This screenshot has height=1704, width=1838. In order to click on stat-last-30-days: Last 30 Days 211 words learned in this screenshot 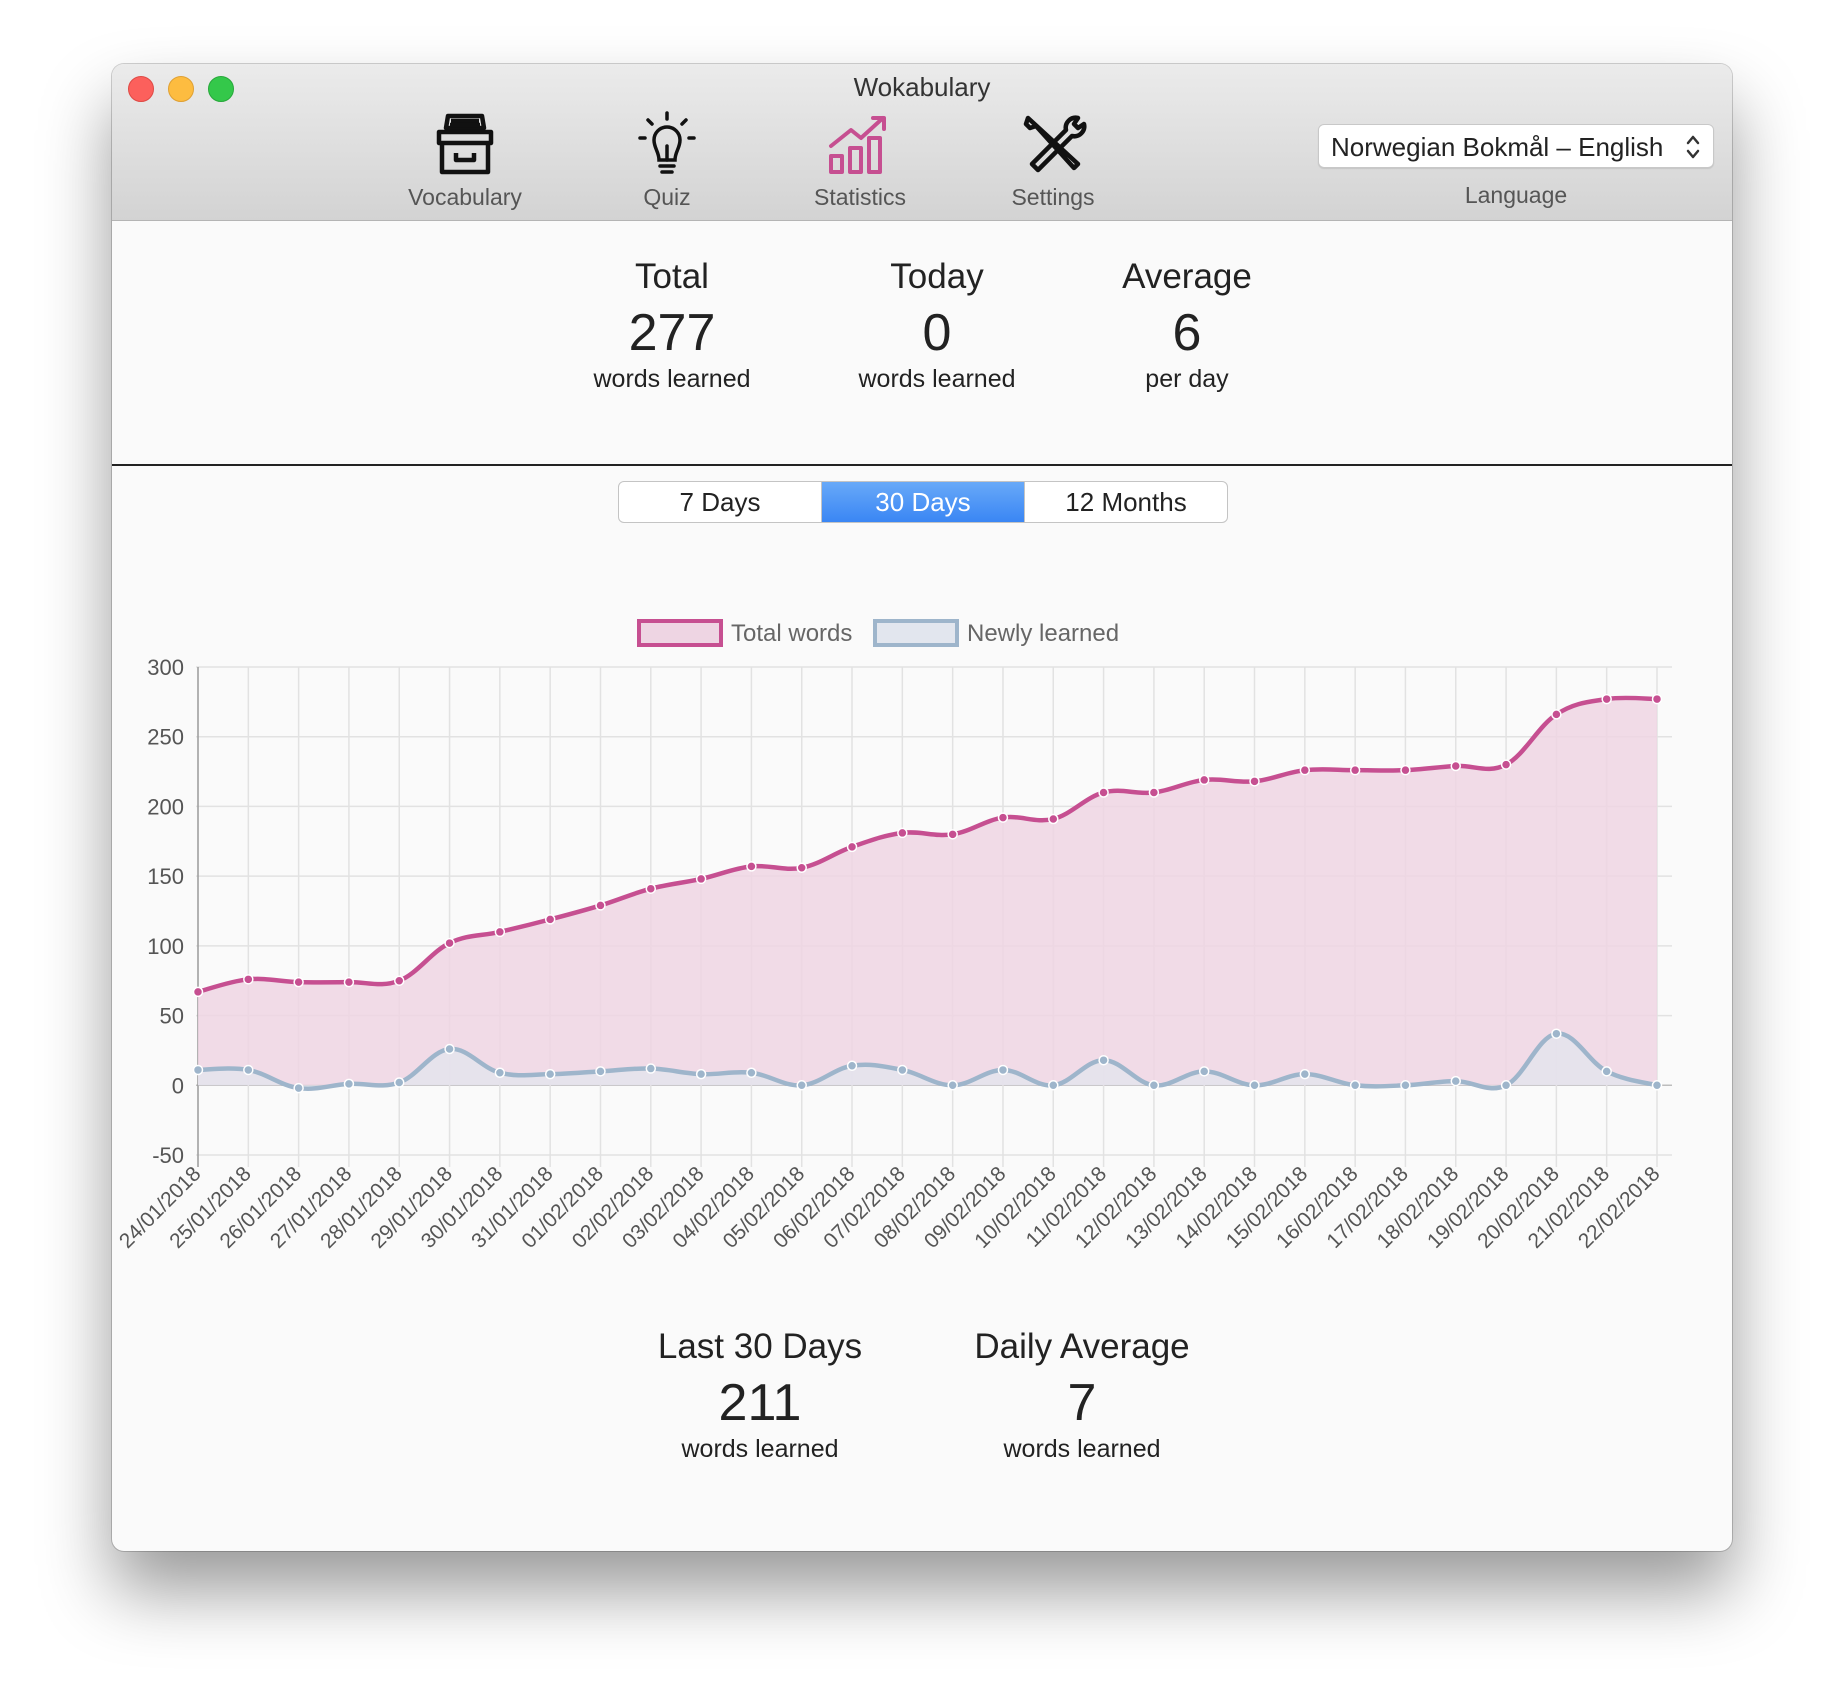, I will do `click(760, 1395)`.